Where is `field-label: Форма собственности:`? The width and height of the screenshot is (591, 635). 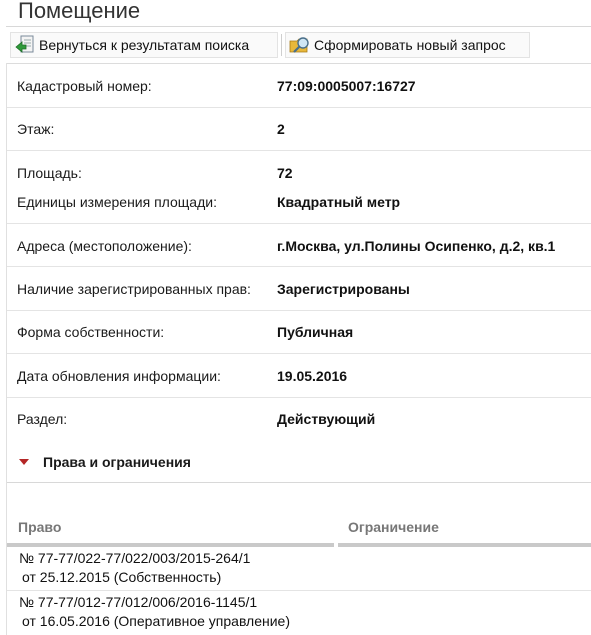
field-label: Форма собственности: is located at coordinates (91, 332).